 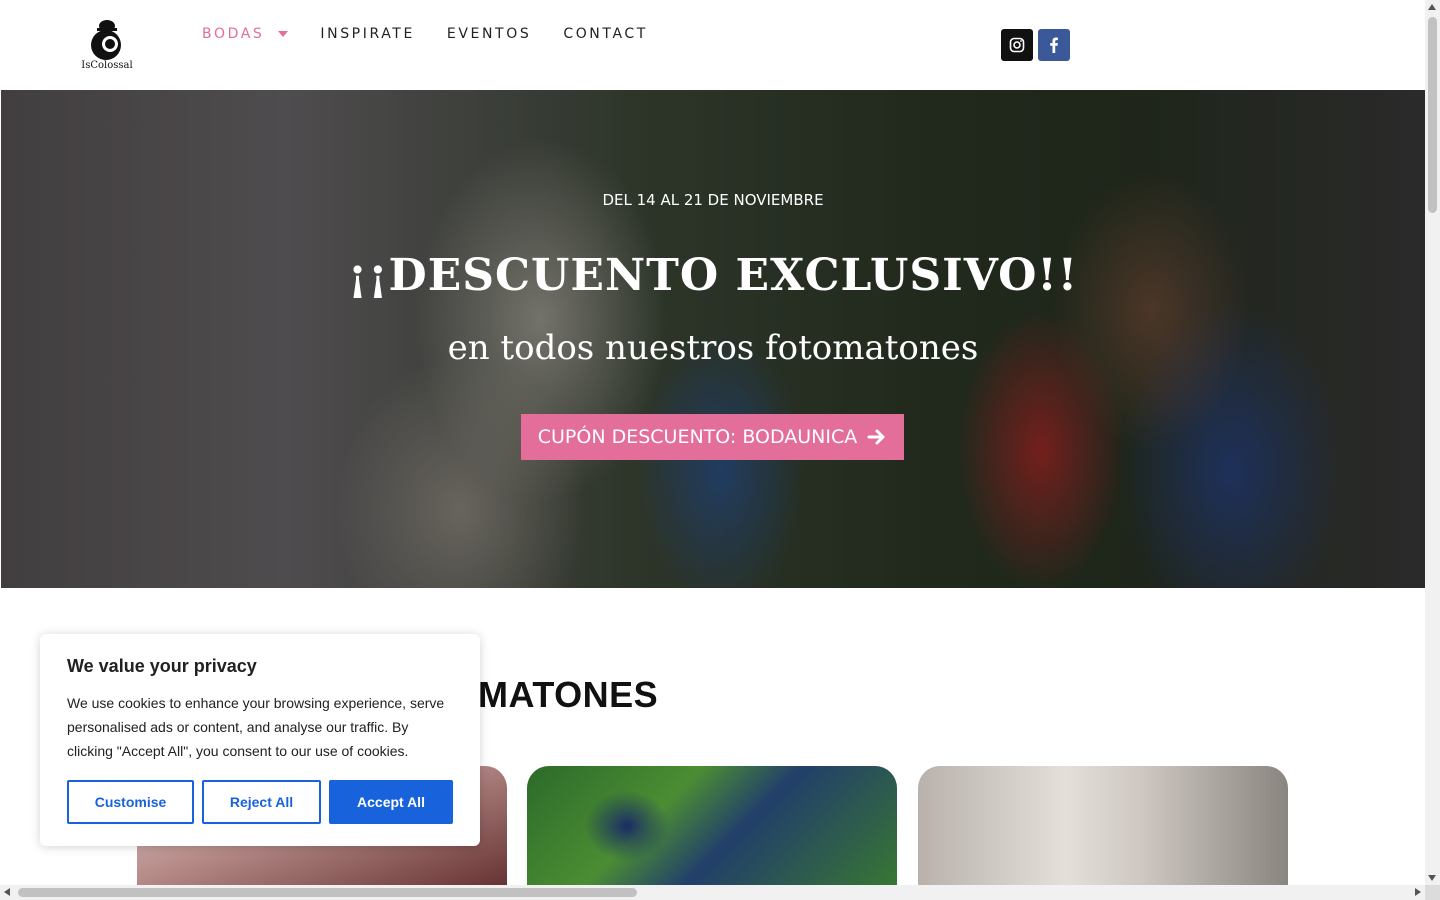 I want to click on main-nav: BODAS INSPIRATE EVENTOS CONTACT, so click(x=441, y=34).